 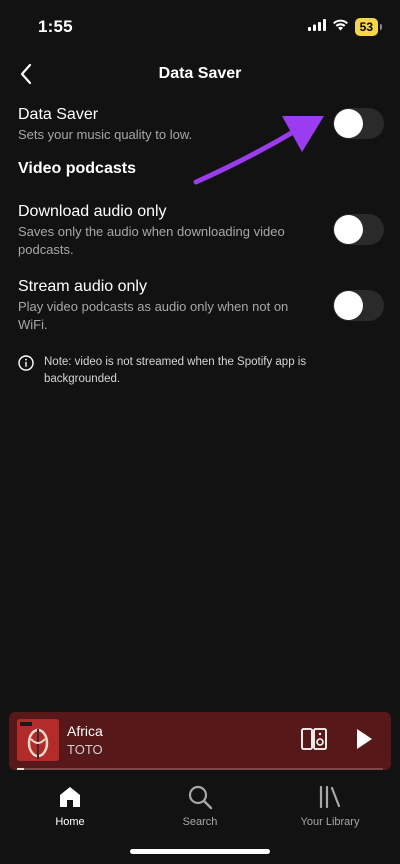 What do you see at coordinates (70, 797) in the screenshot?
I see `home-icon` at bounding box center [70, 797].